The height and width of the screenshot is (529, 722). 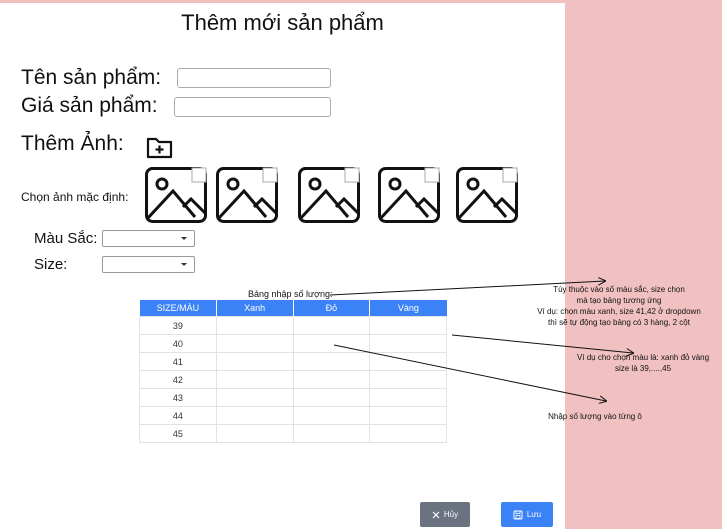 I want to click on save-icon, so click(x=518, y=514).